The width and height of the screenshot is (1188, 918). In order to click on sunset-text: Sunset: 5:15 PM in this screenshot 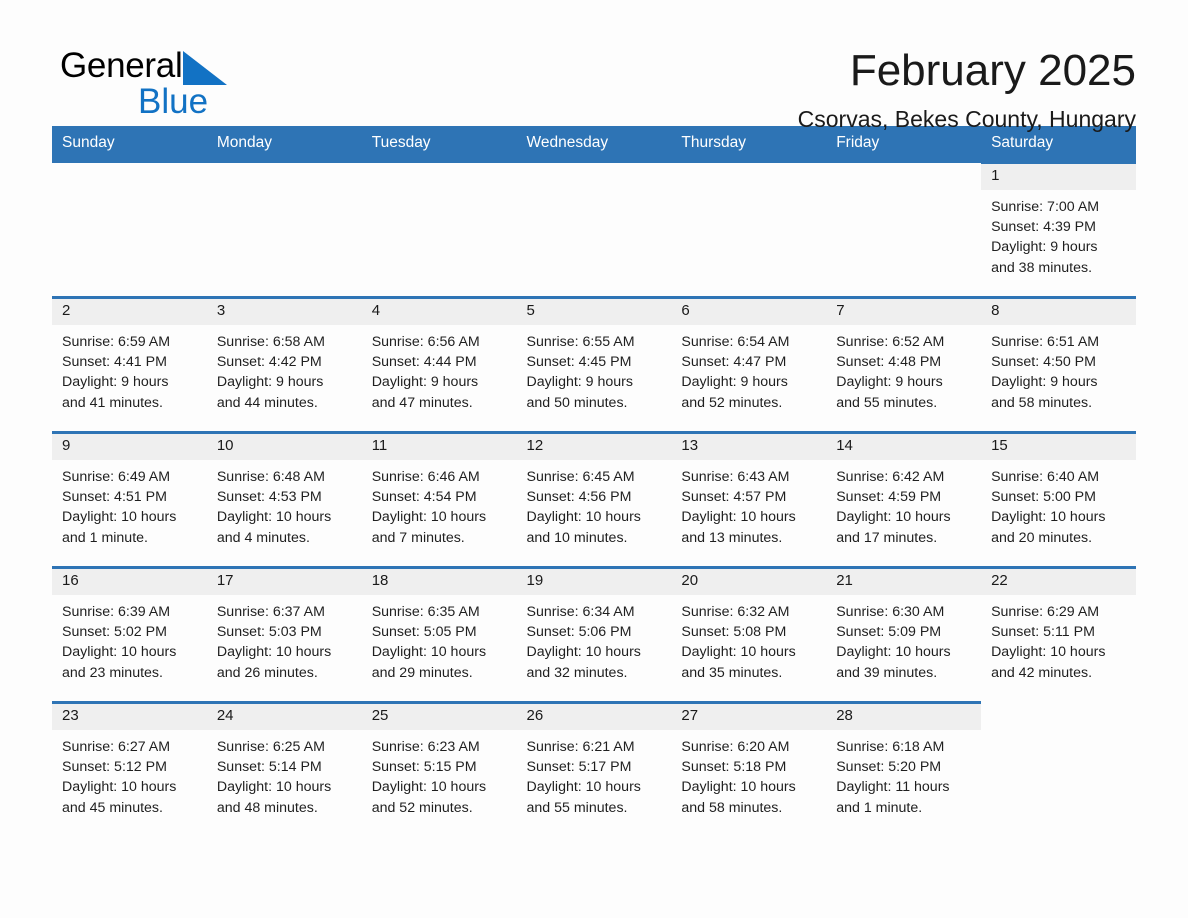, I will do `click(424, 767)`.